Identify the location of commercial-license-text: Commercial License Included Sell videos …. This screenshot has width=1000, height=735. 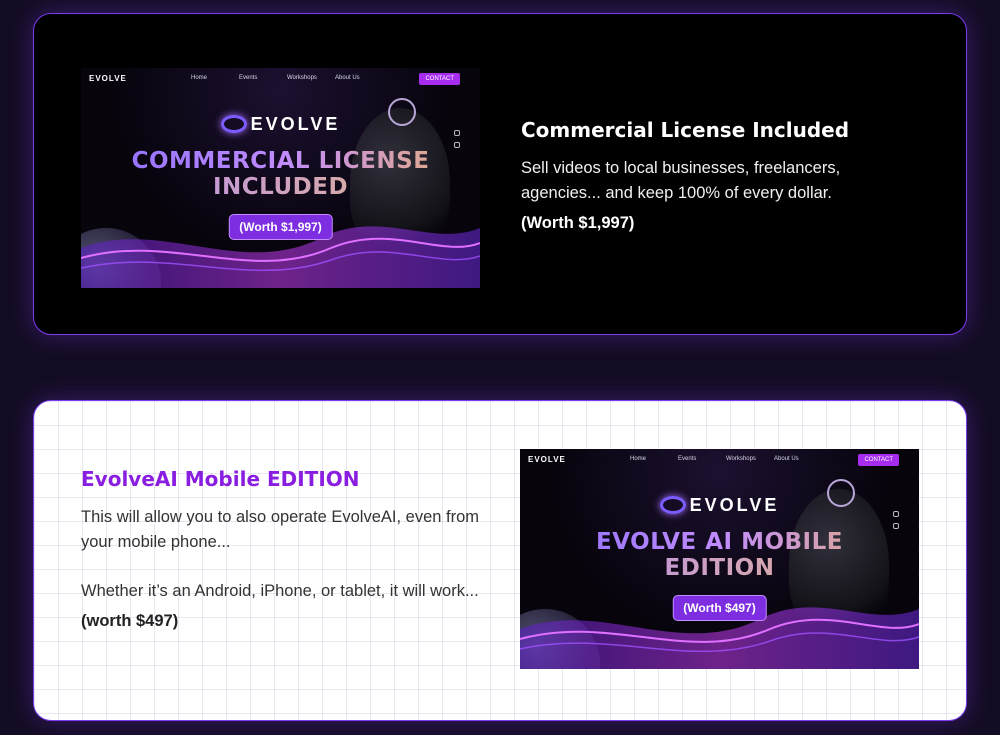
(721, 175).